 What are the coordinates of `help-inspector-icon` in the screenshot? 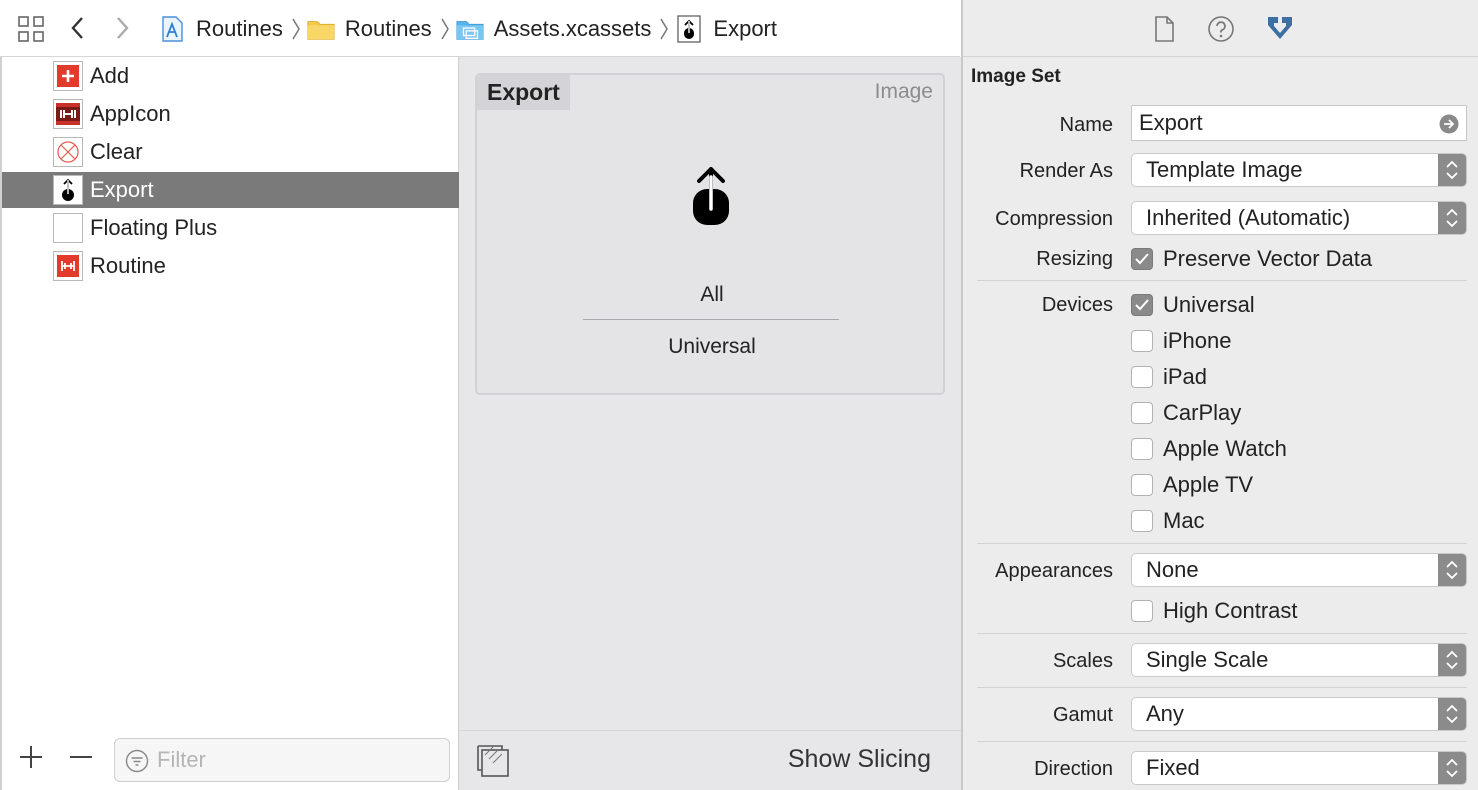 It's located at (1221, 29).